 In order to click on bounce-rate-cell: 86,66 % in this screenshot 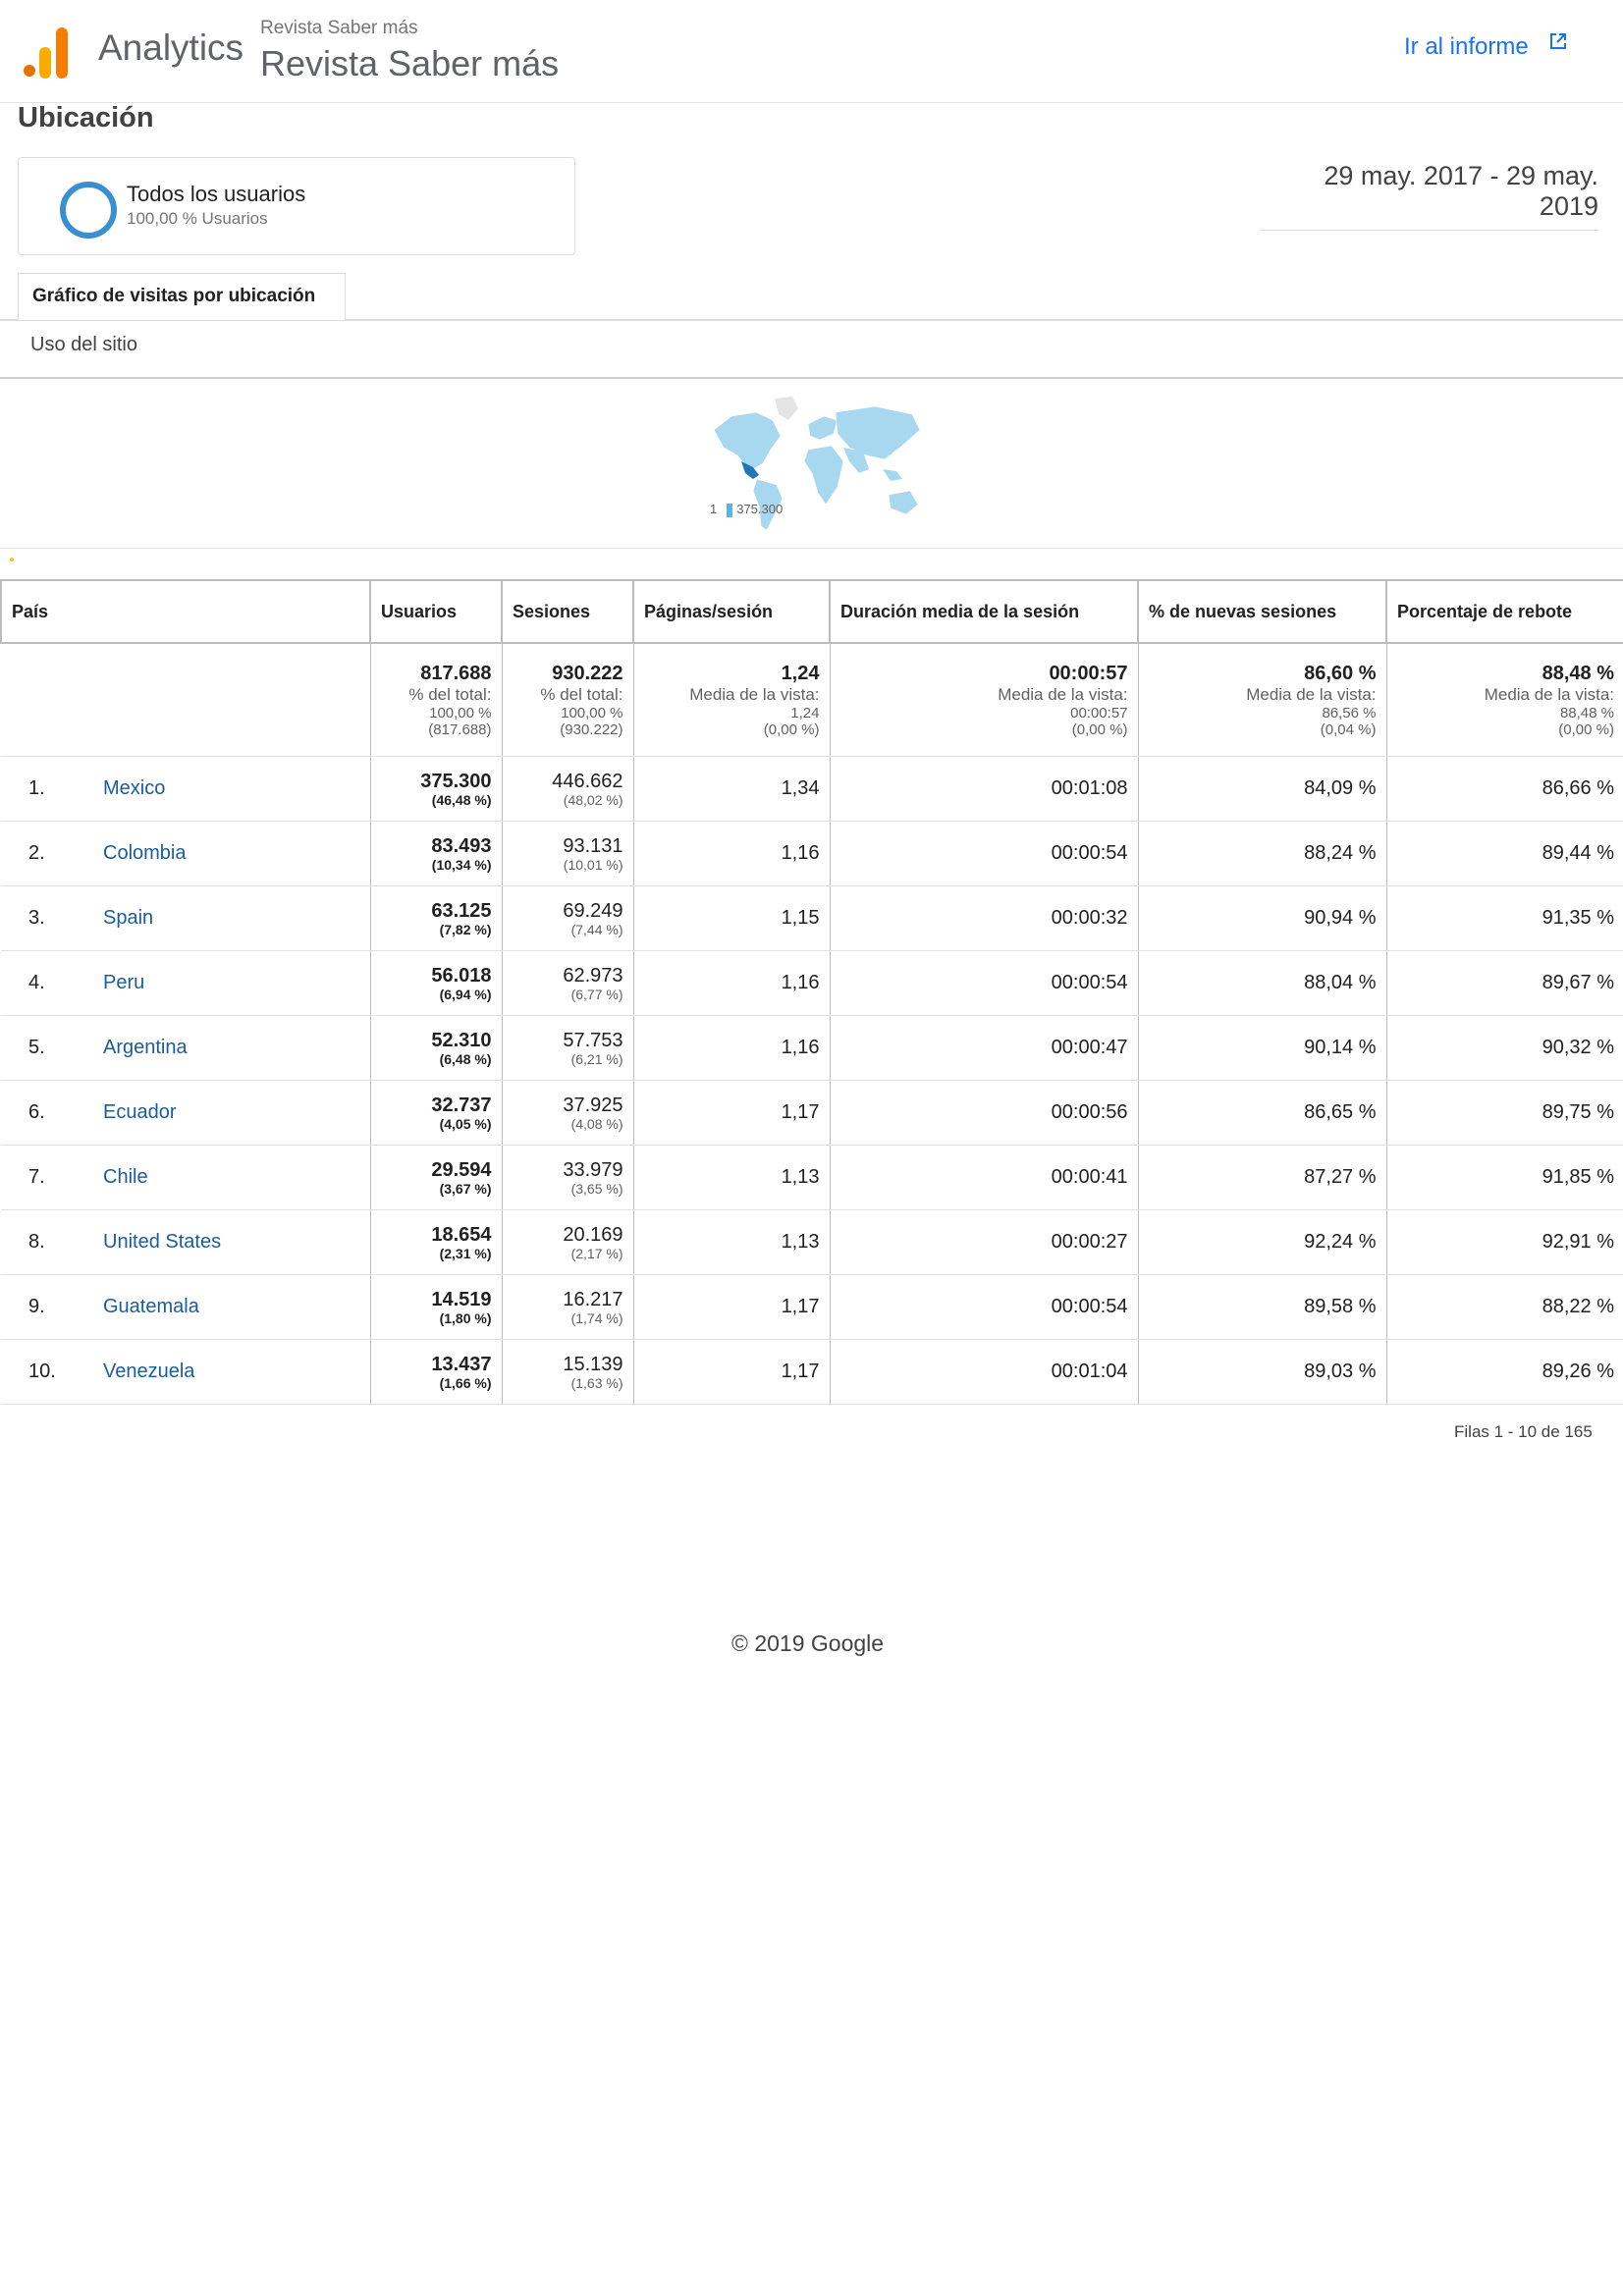, I will do `click(1504, 789)`.